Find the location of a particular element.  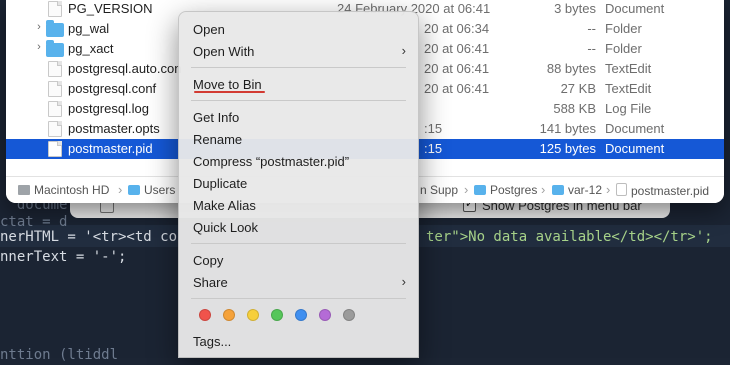

path-support: n Supp is located at coordinates (439, 190).